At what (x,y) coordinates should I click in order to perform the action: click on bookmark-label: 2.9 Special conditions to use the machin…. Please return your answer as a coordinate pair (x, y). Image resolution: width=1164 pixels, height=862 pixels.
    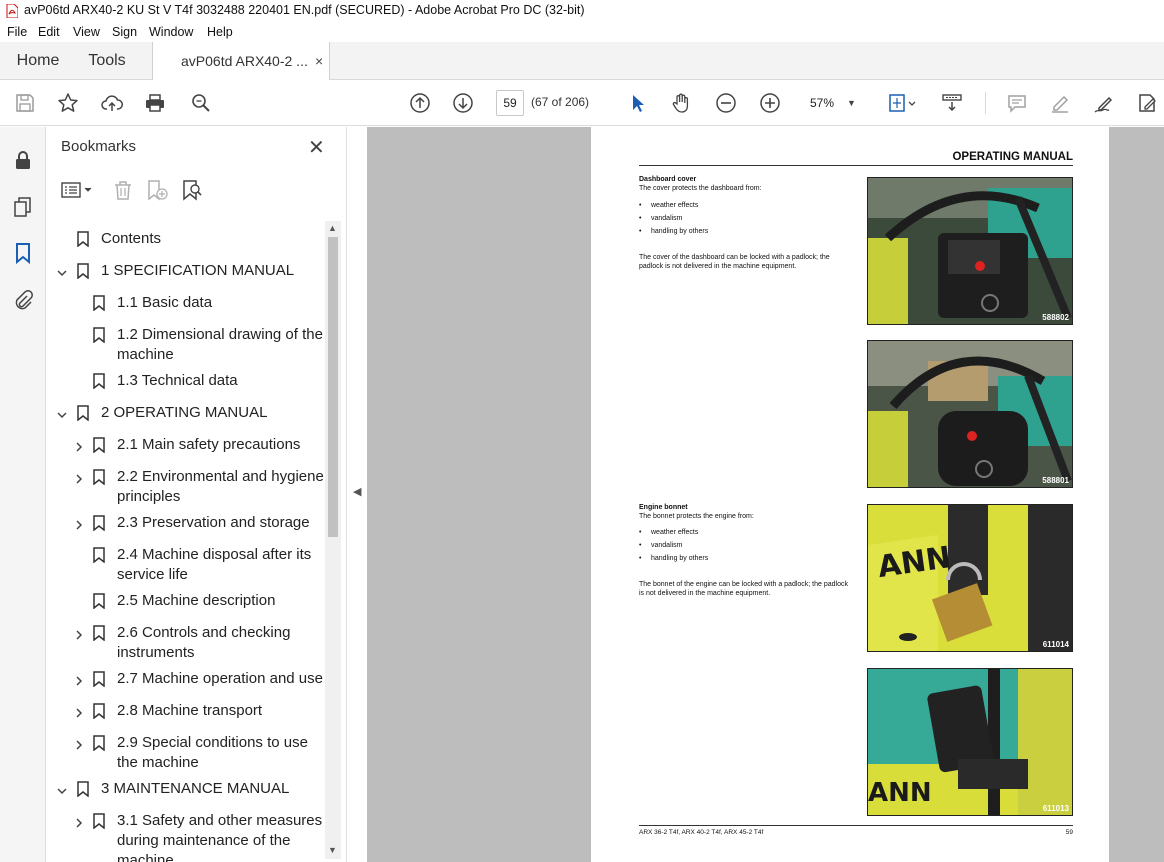
    Looking at the image, I should click on (212, 752).